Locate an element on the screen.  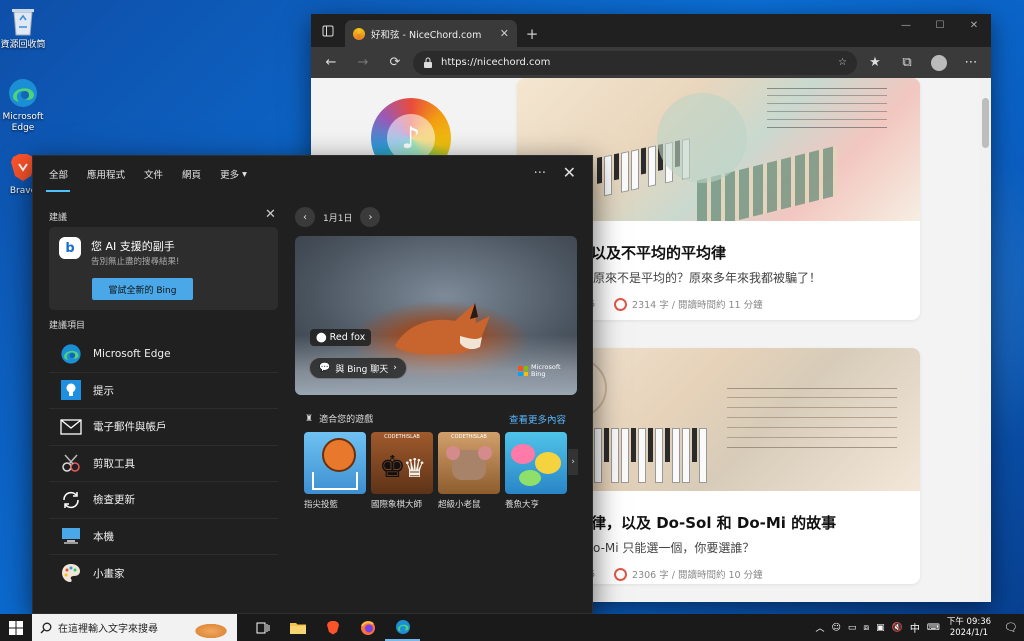
windows-logo-icon is located at coordinates (16, 627).